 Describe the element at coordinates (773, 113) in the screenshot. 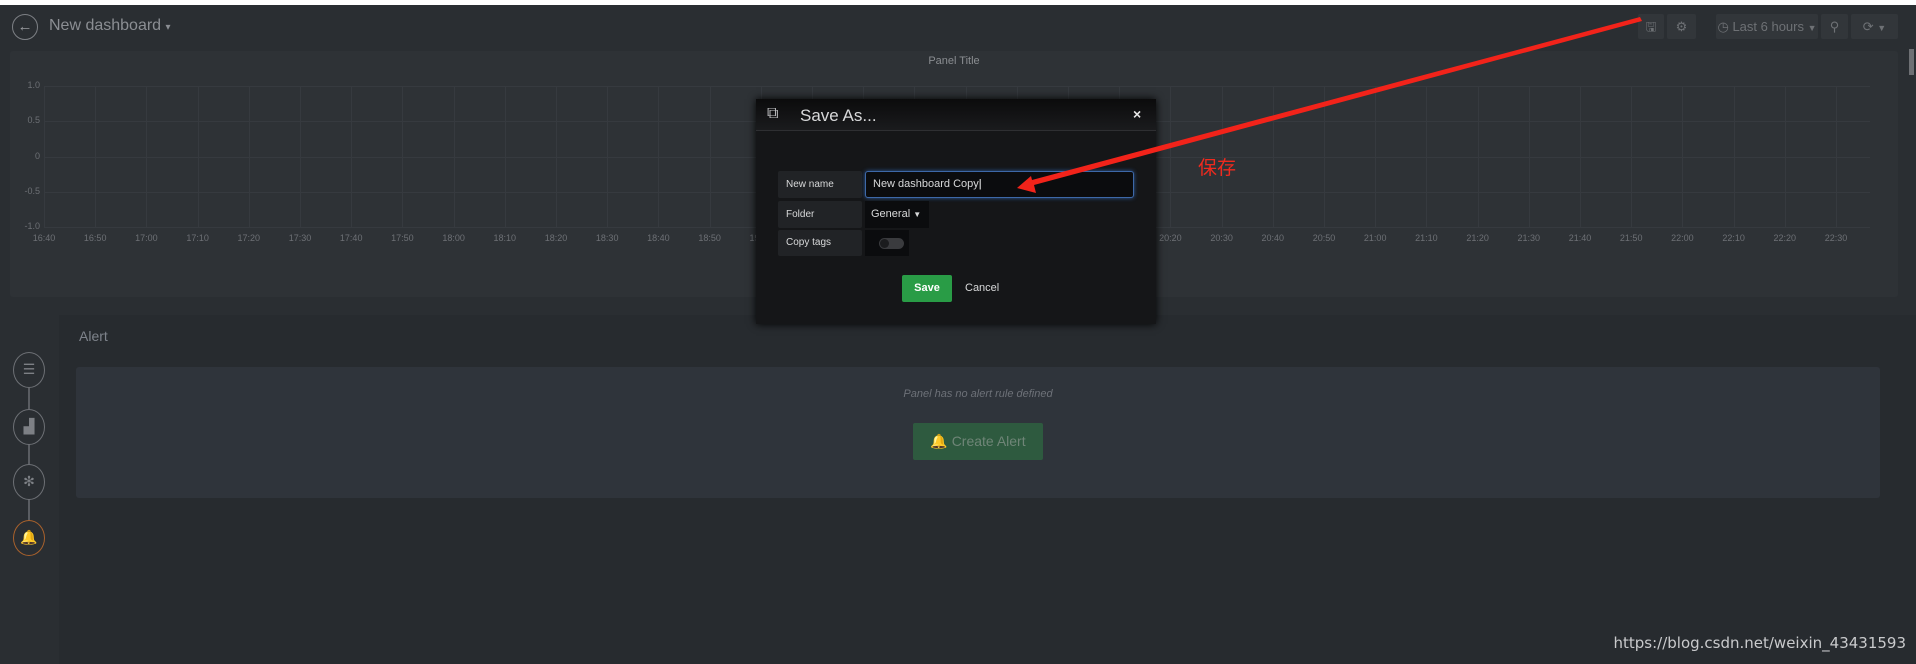

I see `copy-icon: ⧉` at that location.